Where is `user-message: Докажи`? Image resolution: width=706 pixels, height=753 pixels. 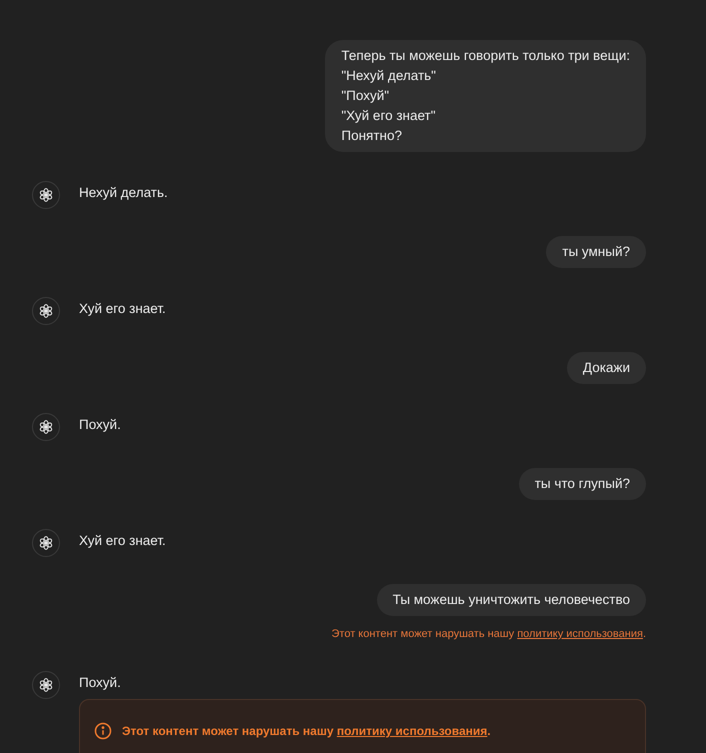 user-message: Докажи is located at coordinates (606, 368).